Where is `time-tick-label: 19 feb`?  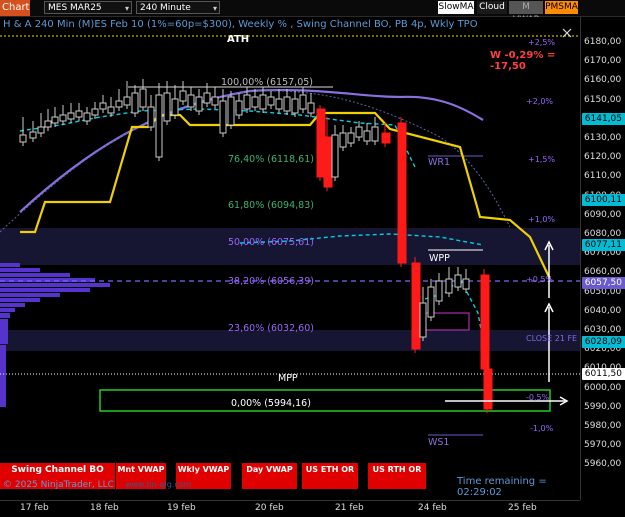 time-tick-label: 19 feb is located at coordinates (181, 508).